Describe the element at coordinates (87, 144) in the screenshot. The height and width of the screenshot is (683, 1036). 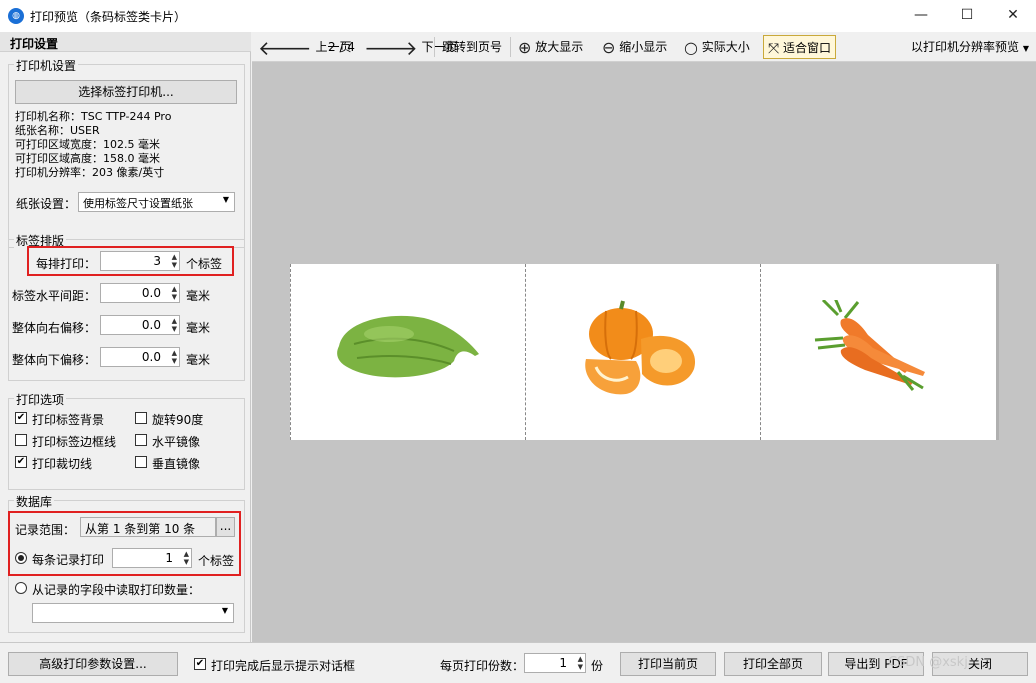
I see `printable-width-info: 可打印区域宽度：102.5 毫米` at that location.